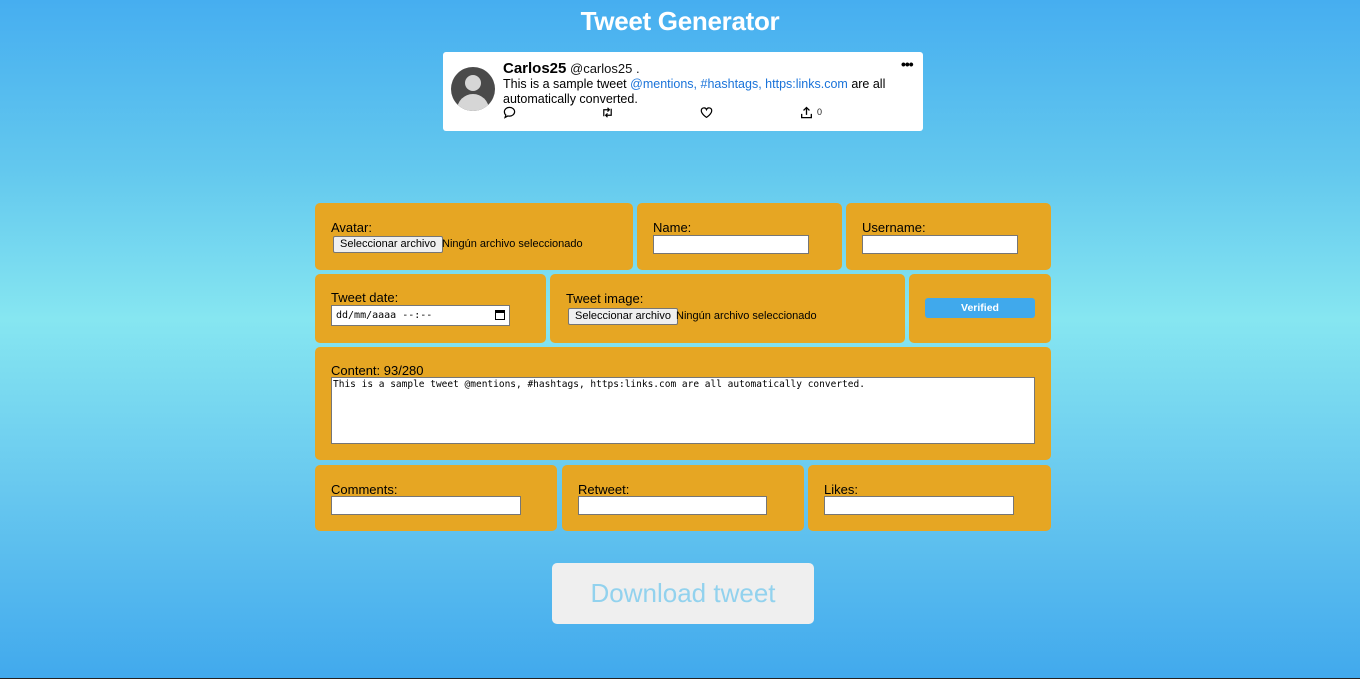 The height and width of the screenshot is (679, 1360). Describe the element at coordinates (820, 112) in the screenshot. I see `share-count: 0` at that location.